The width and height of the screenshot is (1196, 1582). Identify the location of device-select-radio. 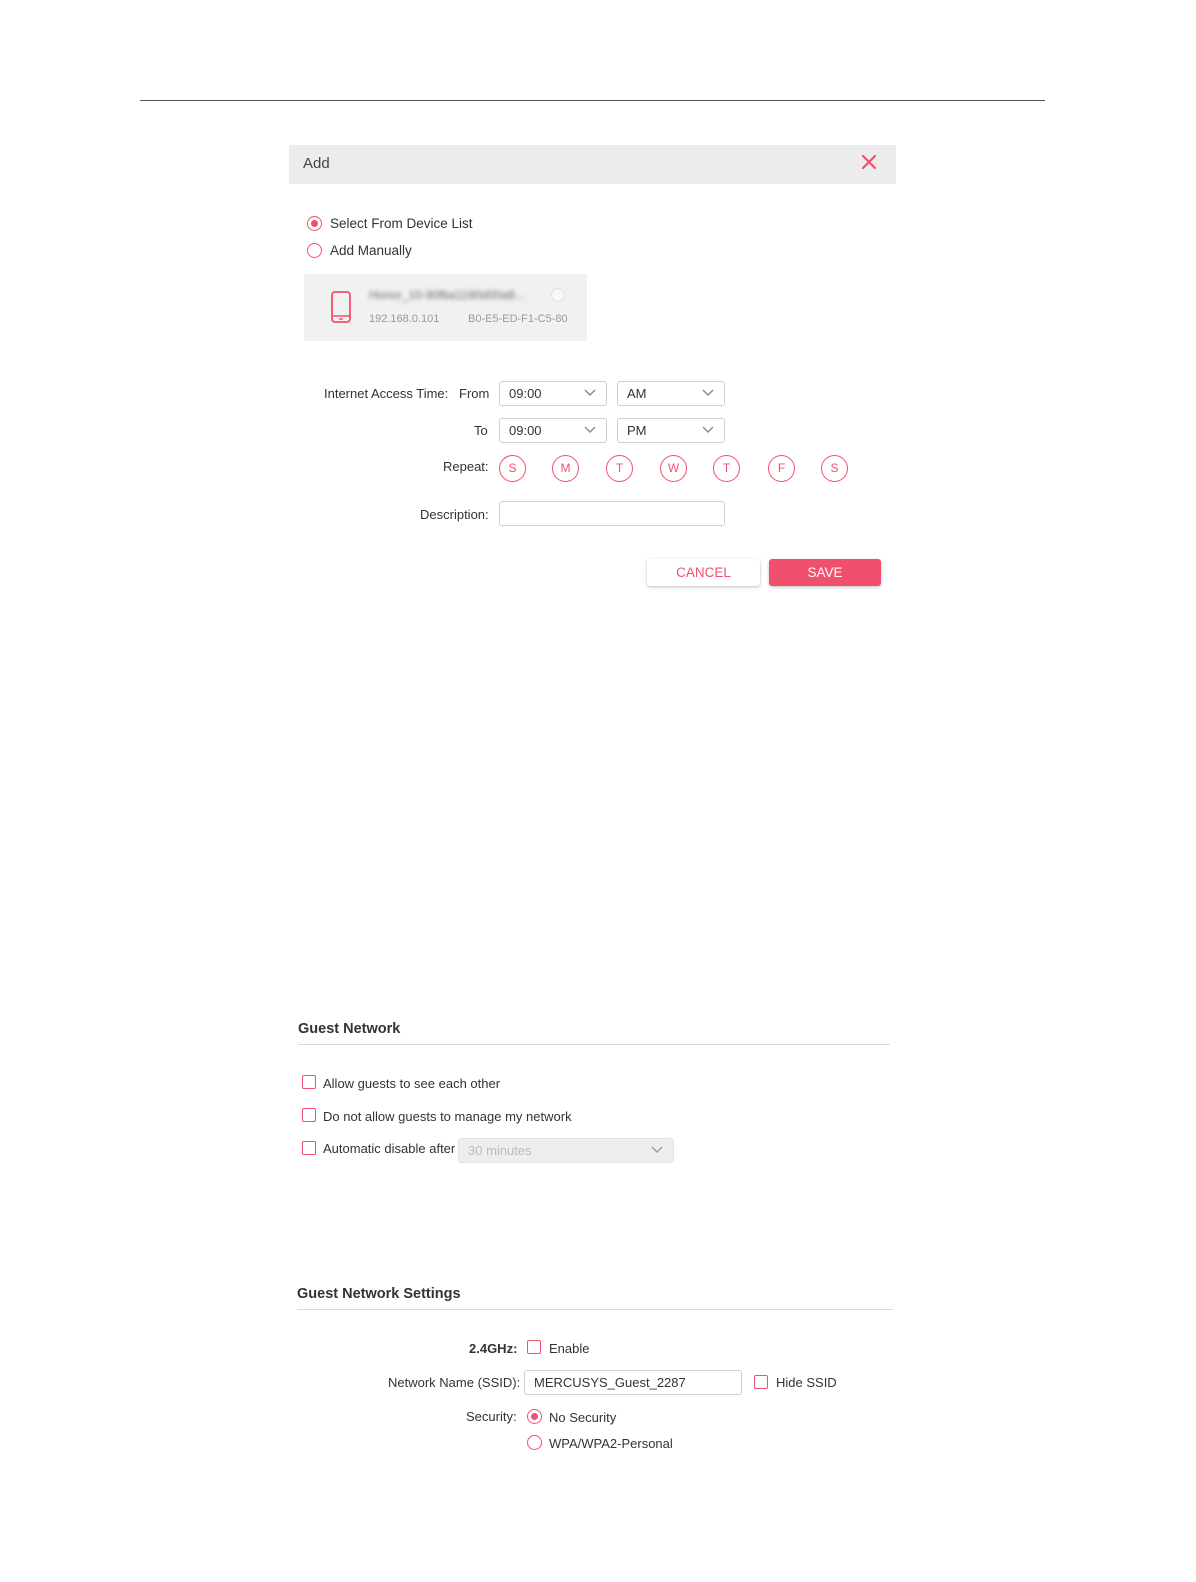
(558, 295).